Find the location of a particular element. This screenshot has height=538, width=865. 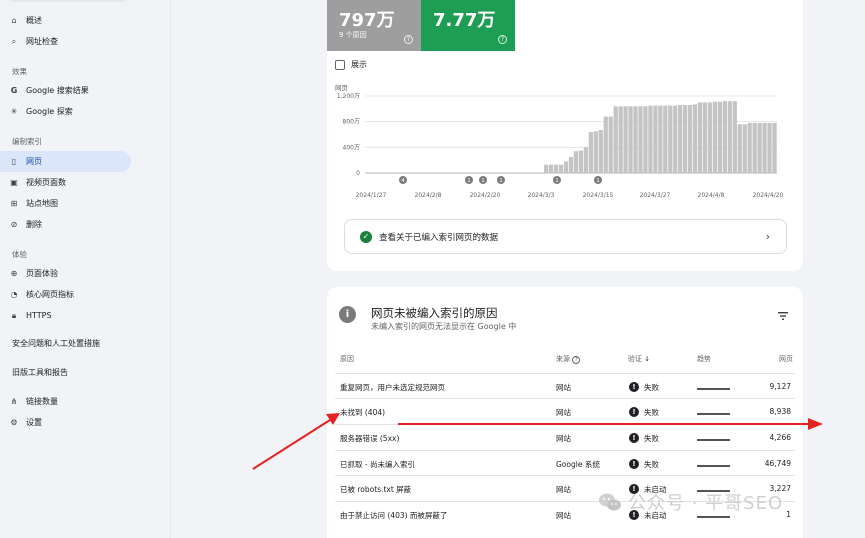

not-indexed-tile: 797万 9 个原因 ? is located at coordinates (374, 25).